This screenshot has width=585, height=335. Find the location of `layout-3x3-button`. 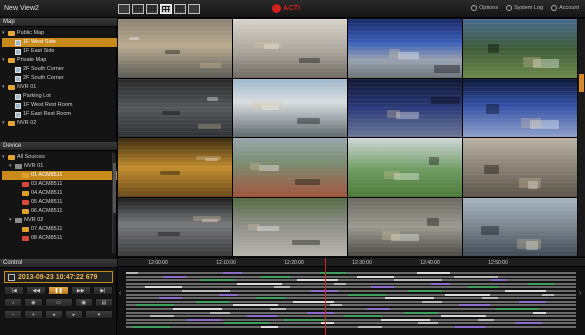

layout-3x3-button is located at coordinates (152, 9).